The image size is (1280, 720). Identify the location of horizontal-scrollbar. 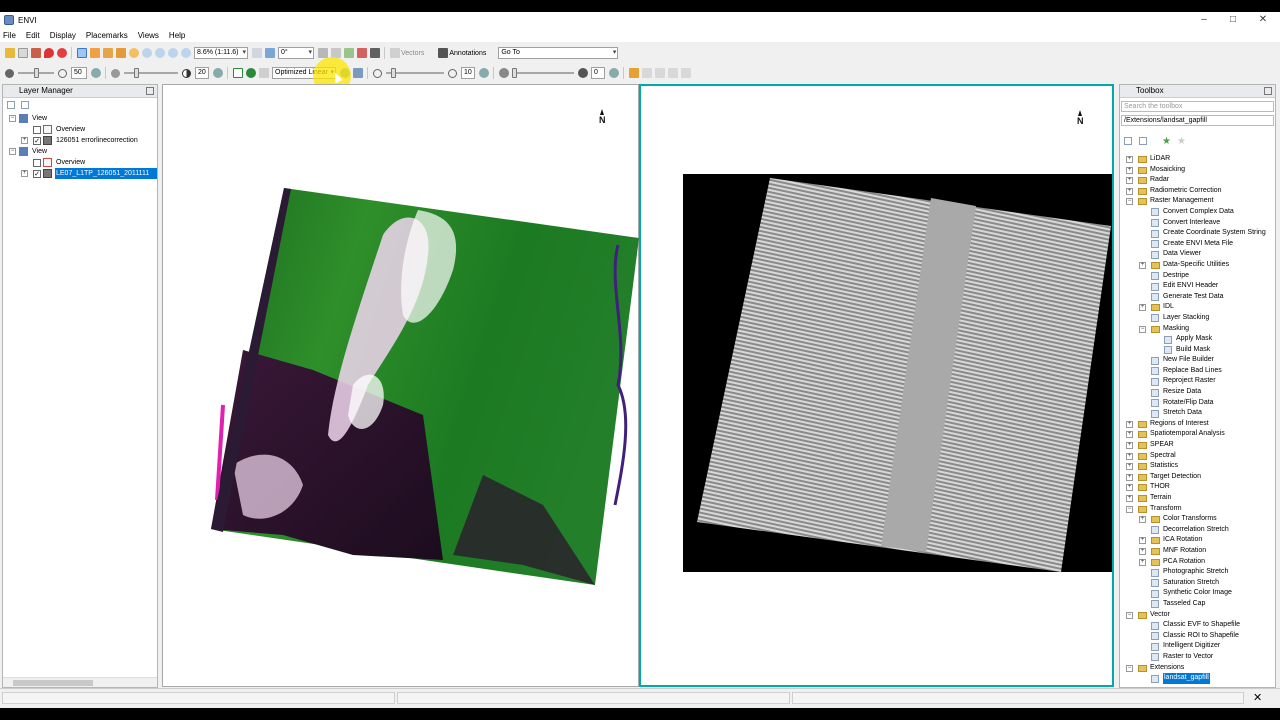
(80, 682).